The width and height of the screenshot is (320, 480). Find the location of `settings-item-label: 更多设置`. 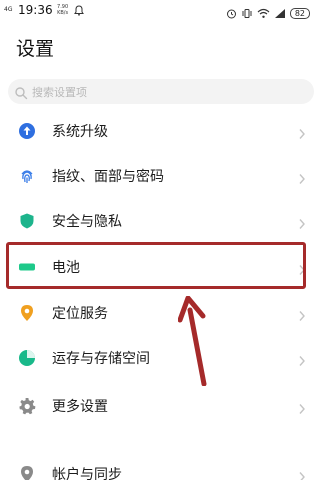

settings-item-label: 更多设置 is located at coordinates (80, 407).